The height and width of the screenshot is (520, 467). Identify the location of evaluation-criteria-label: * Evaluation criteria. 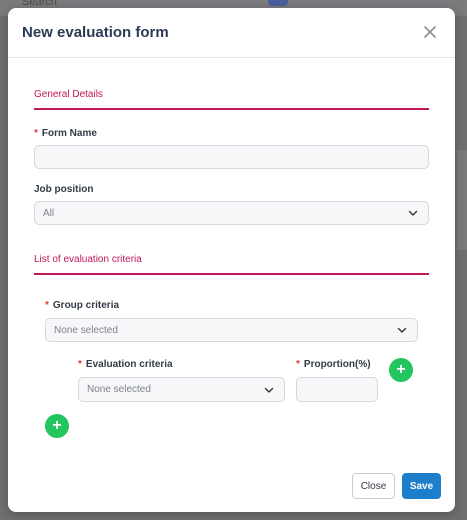
(125, 364).